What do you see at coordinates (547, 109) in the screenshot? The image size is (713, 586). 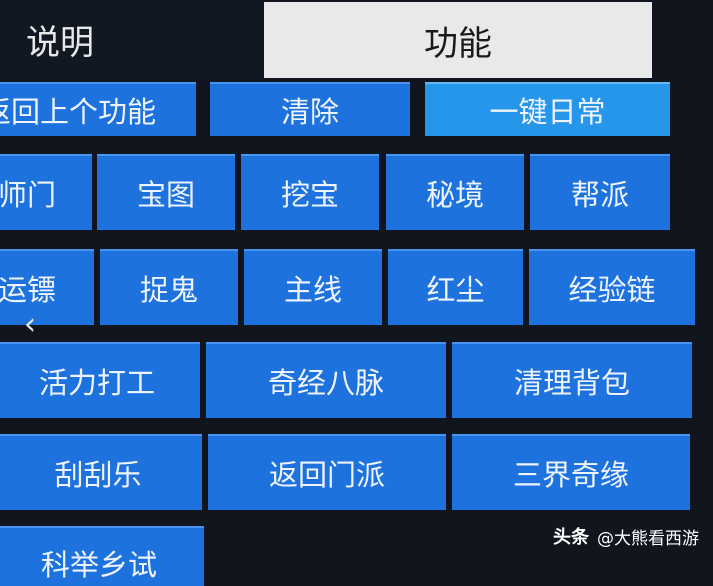 I see `one-click-daily-button: 一键日常` at bounding box center [547, 109].